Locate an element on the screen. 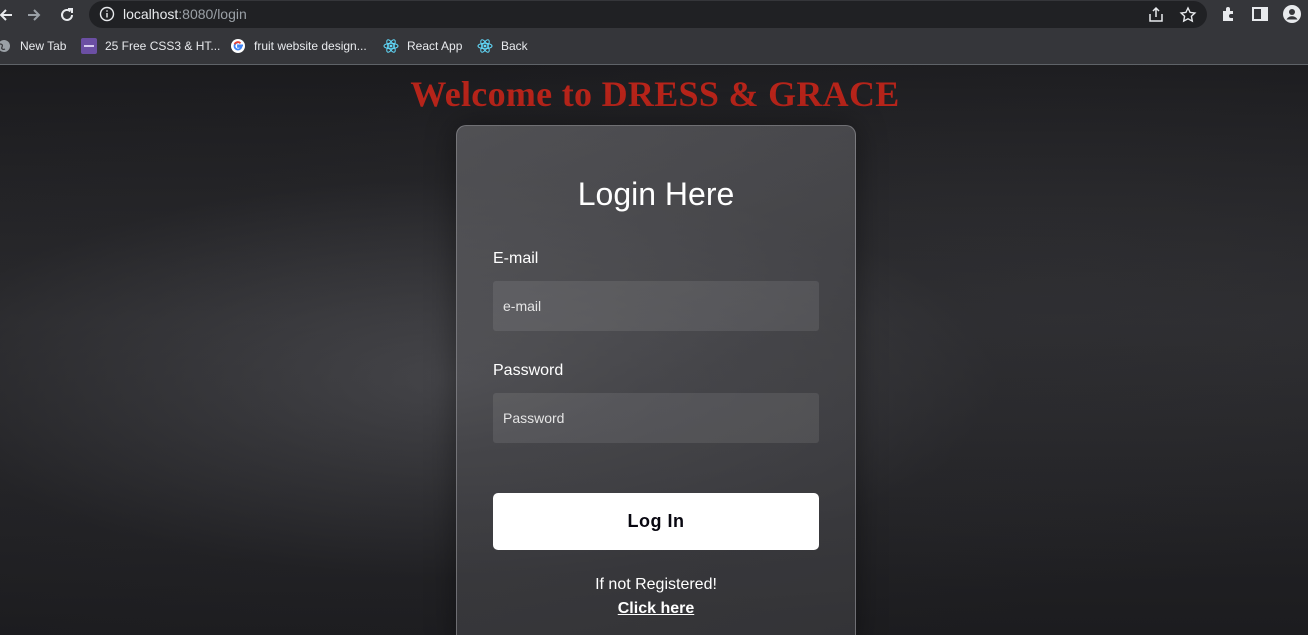 The height and width of the screenshot is (635, 1308). register-prompt: If not Registered! is located at coordinates (656, 584).